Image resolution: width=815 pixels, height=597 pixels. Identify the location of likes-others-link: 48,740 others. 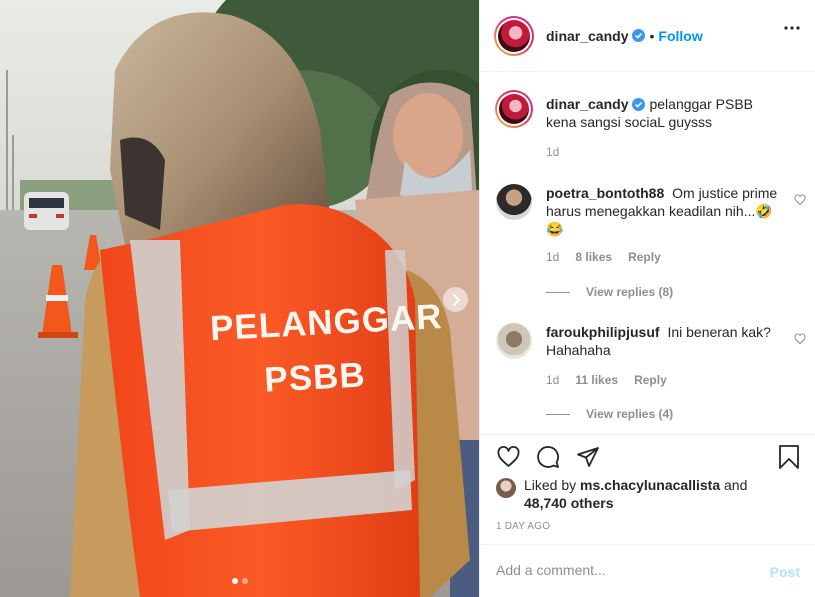
(569, 503).